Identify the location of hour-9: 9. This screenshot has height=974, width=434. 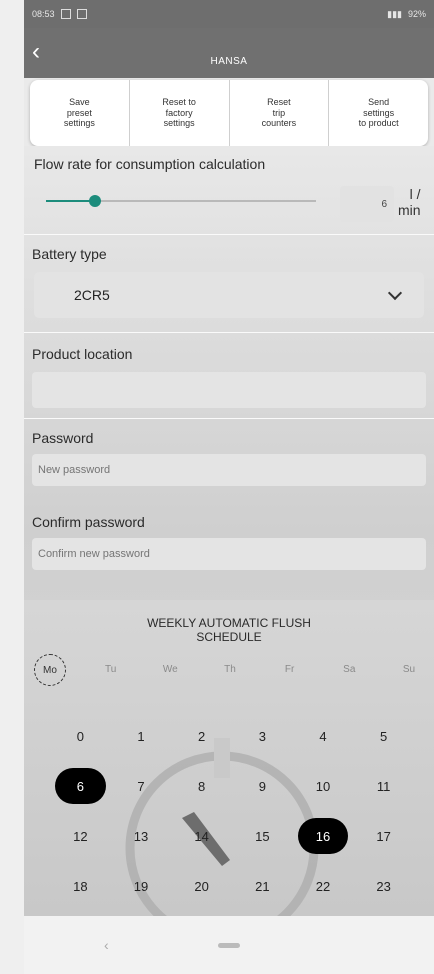
(262, 786).